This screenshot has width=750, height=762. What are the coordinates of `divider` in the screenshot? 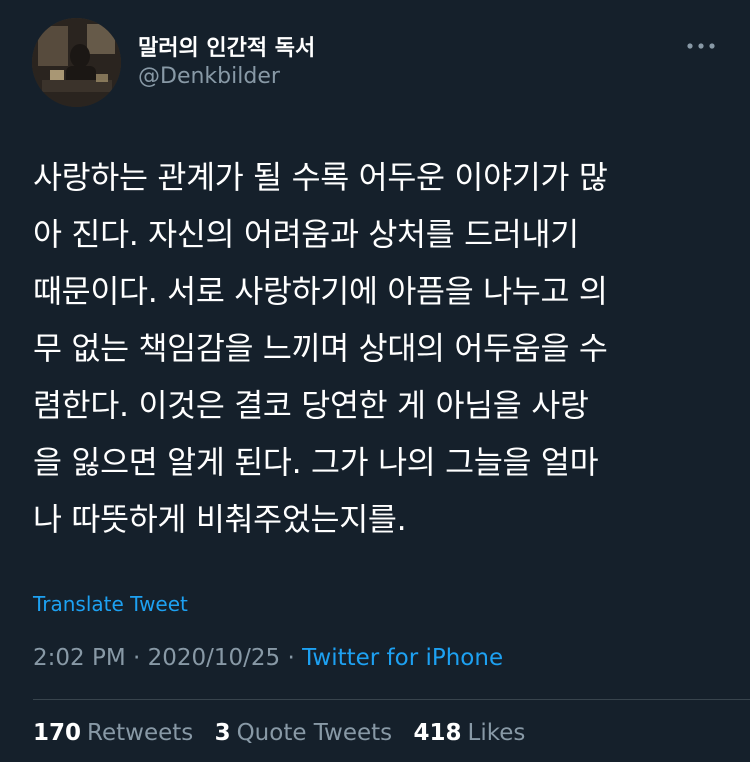 It's located at (391, 699).